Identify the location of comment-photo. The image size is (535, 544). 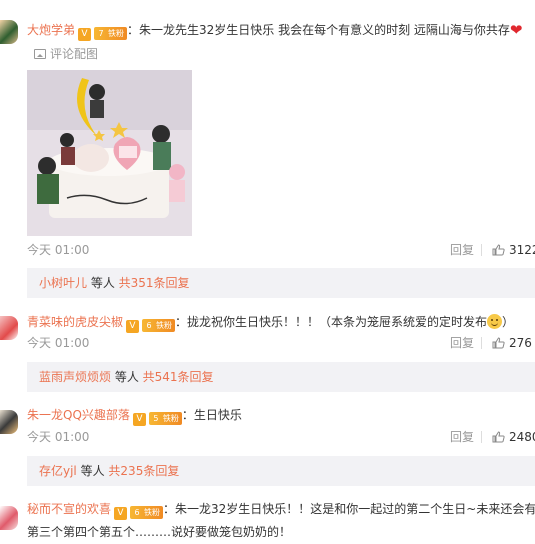
(109, 153).